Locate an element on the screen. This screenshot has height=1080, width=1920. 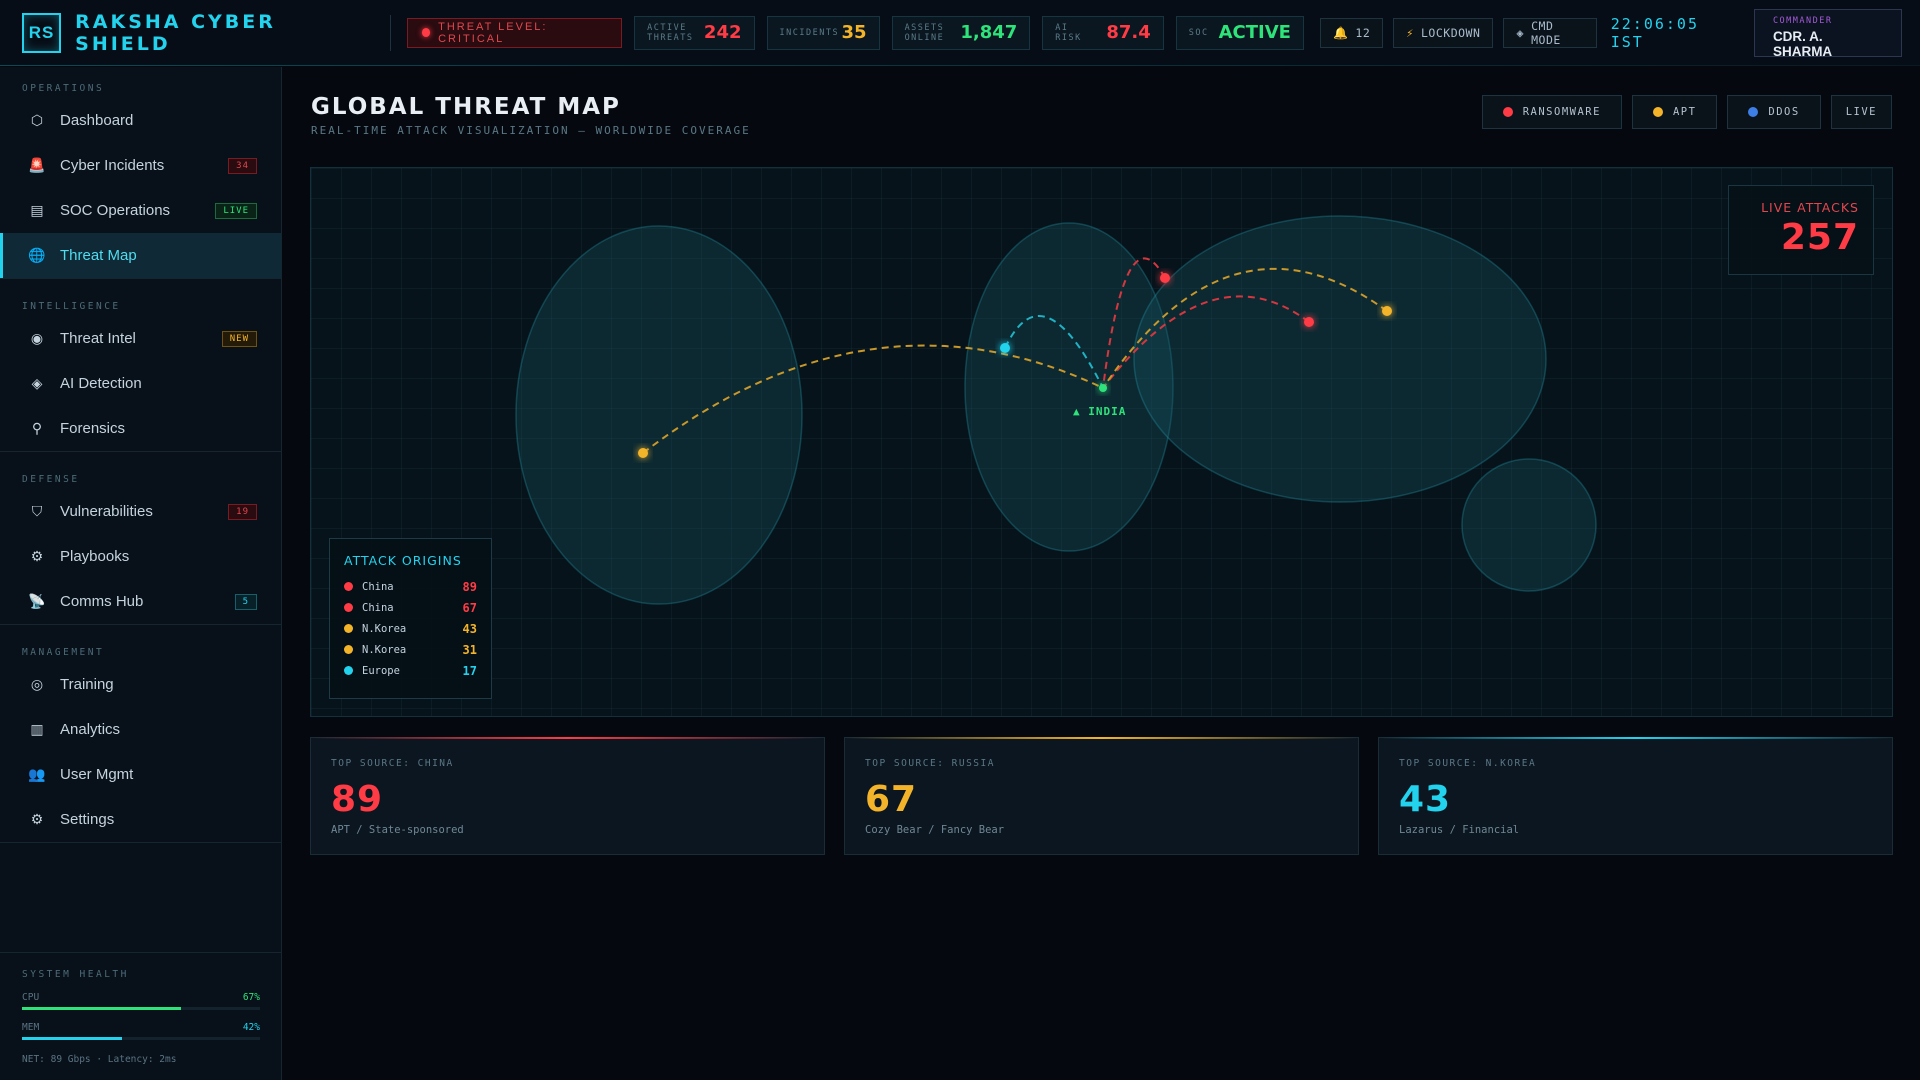
cpu-bar-fill is located at coordinates (102, 1008).